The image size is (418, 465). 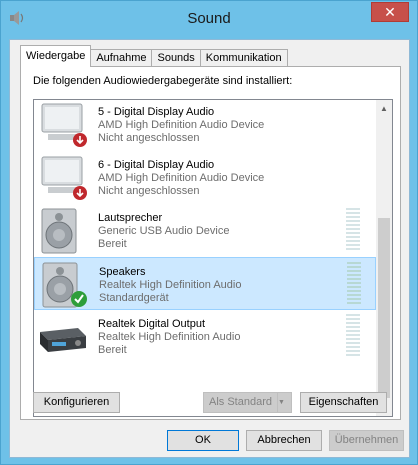 I want to click on device-name: Speakers, so click(x=122, y=272).